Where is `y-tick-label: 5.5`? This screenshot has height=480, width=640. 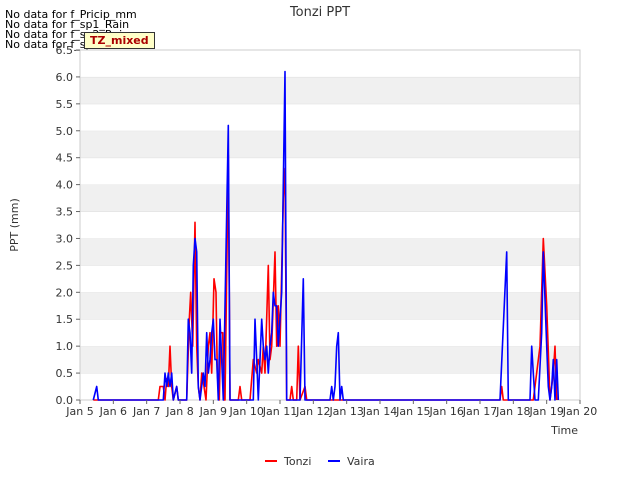 y-tick-label: 5.5 is located at coordinates (65, 104).